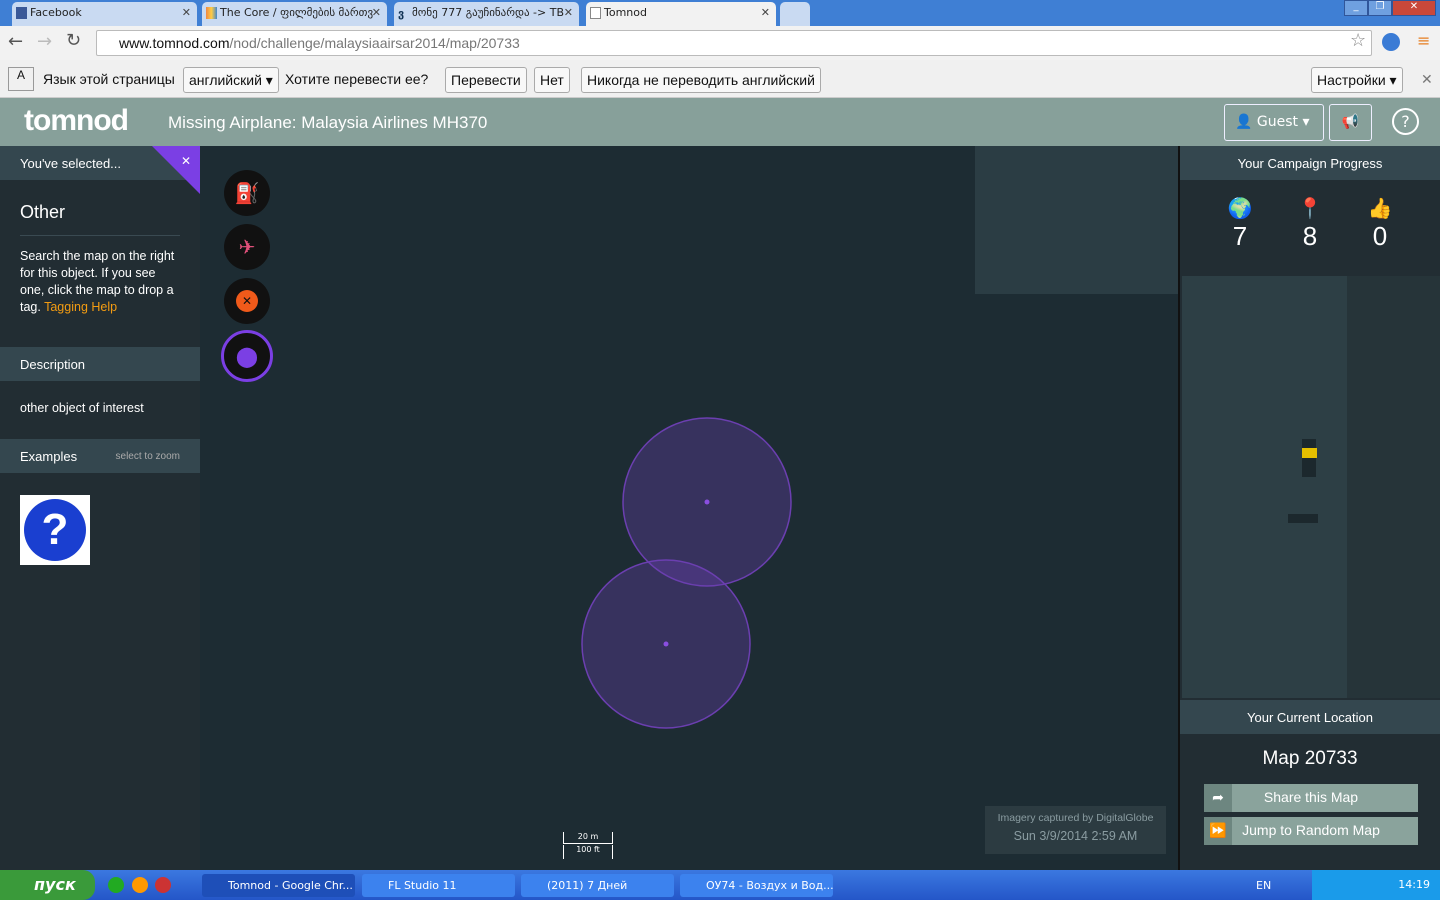  Describe the element at coordinates (15, 41) in the screenshot. I see `back-icon: ←` at that location.